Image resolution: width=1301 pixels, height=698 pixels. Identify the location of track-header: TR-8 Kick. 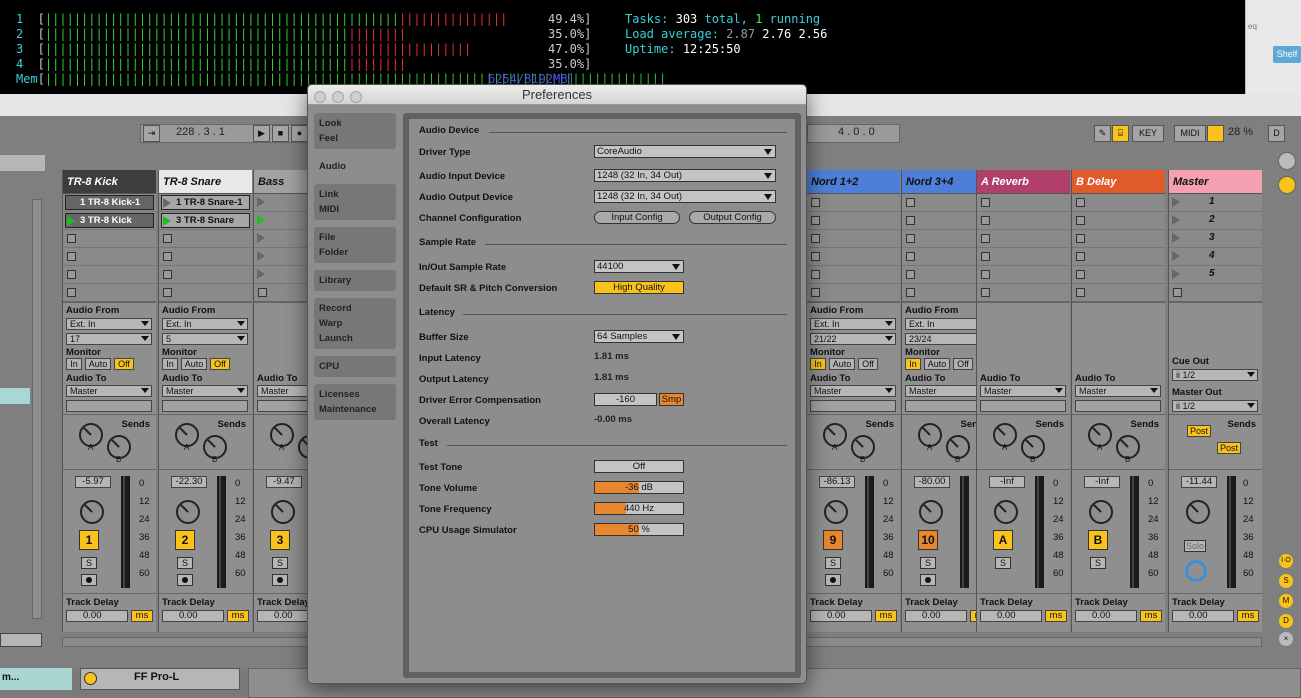
(109, 182).